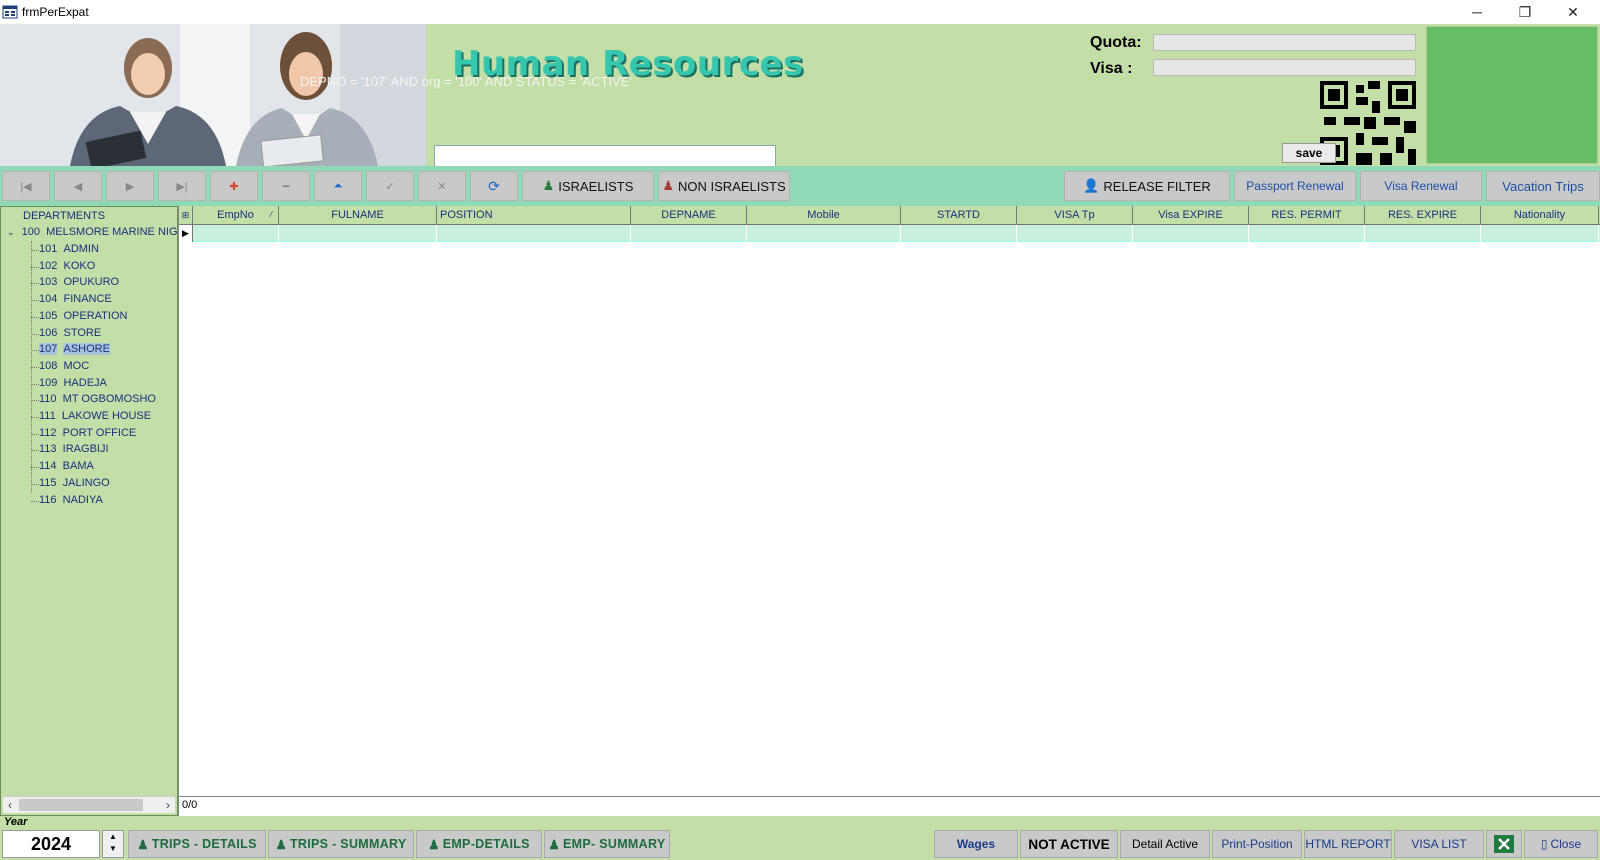 This screenshot has width=1600, height=860. I want to click on tree-item-112: 112 PORT OFFICE, so click(87, 433).